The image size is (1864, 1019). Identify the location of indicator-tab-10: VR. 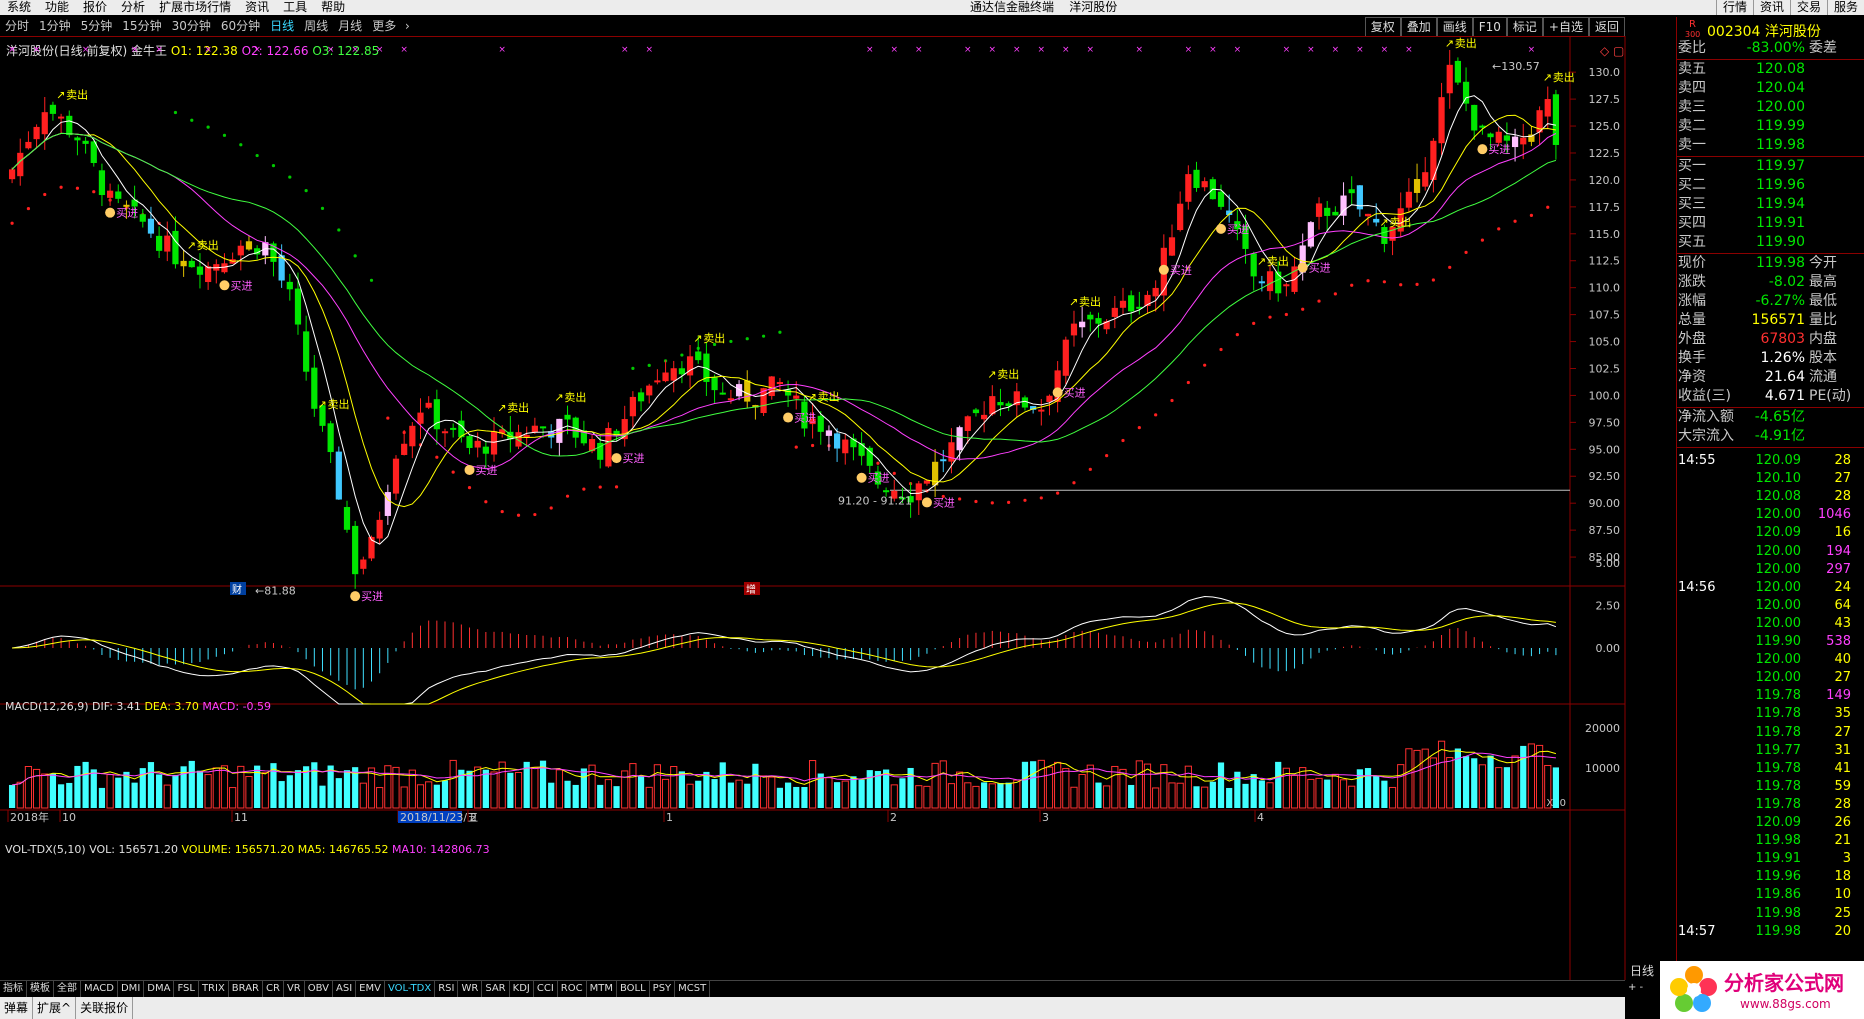
(294, 989).